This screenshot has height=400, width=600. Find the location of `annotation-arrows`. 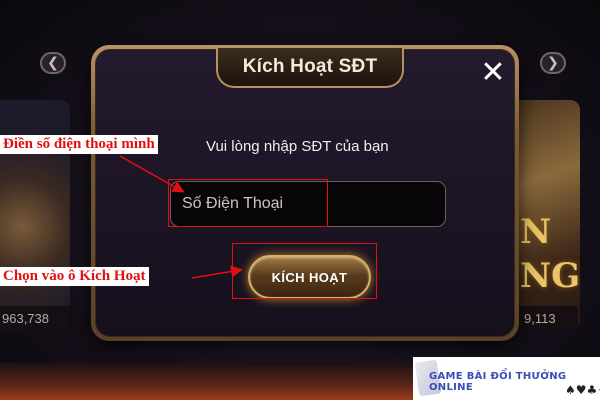

annotation-arrows is located at coordinates (181, 217).